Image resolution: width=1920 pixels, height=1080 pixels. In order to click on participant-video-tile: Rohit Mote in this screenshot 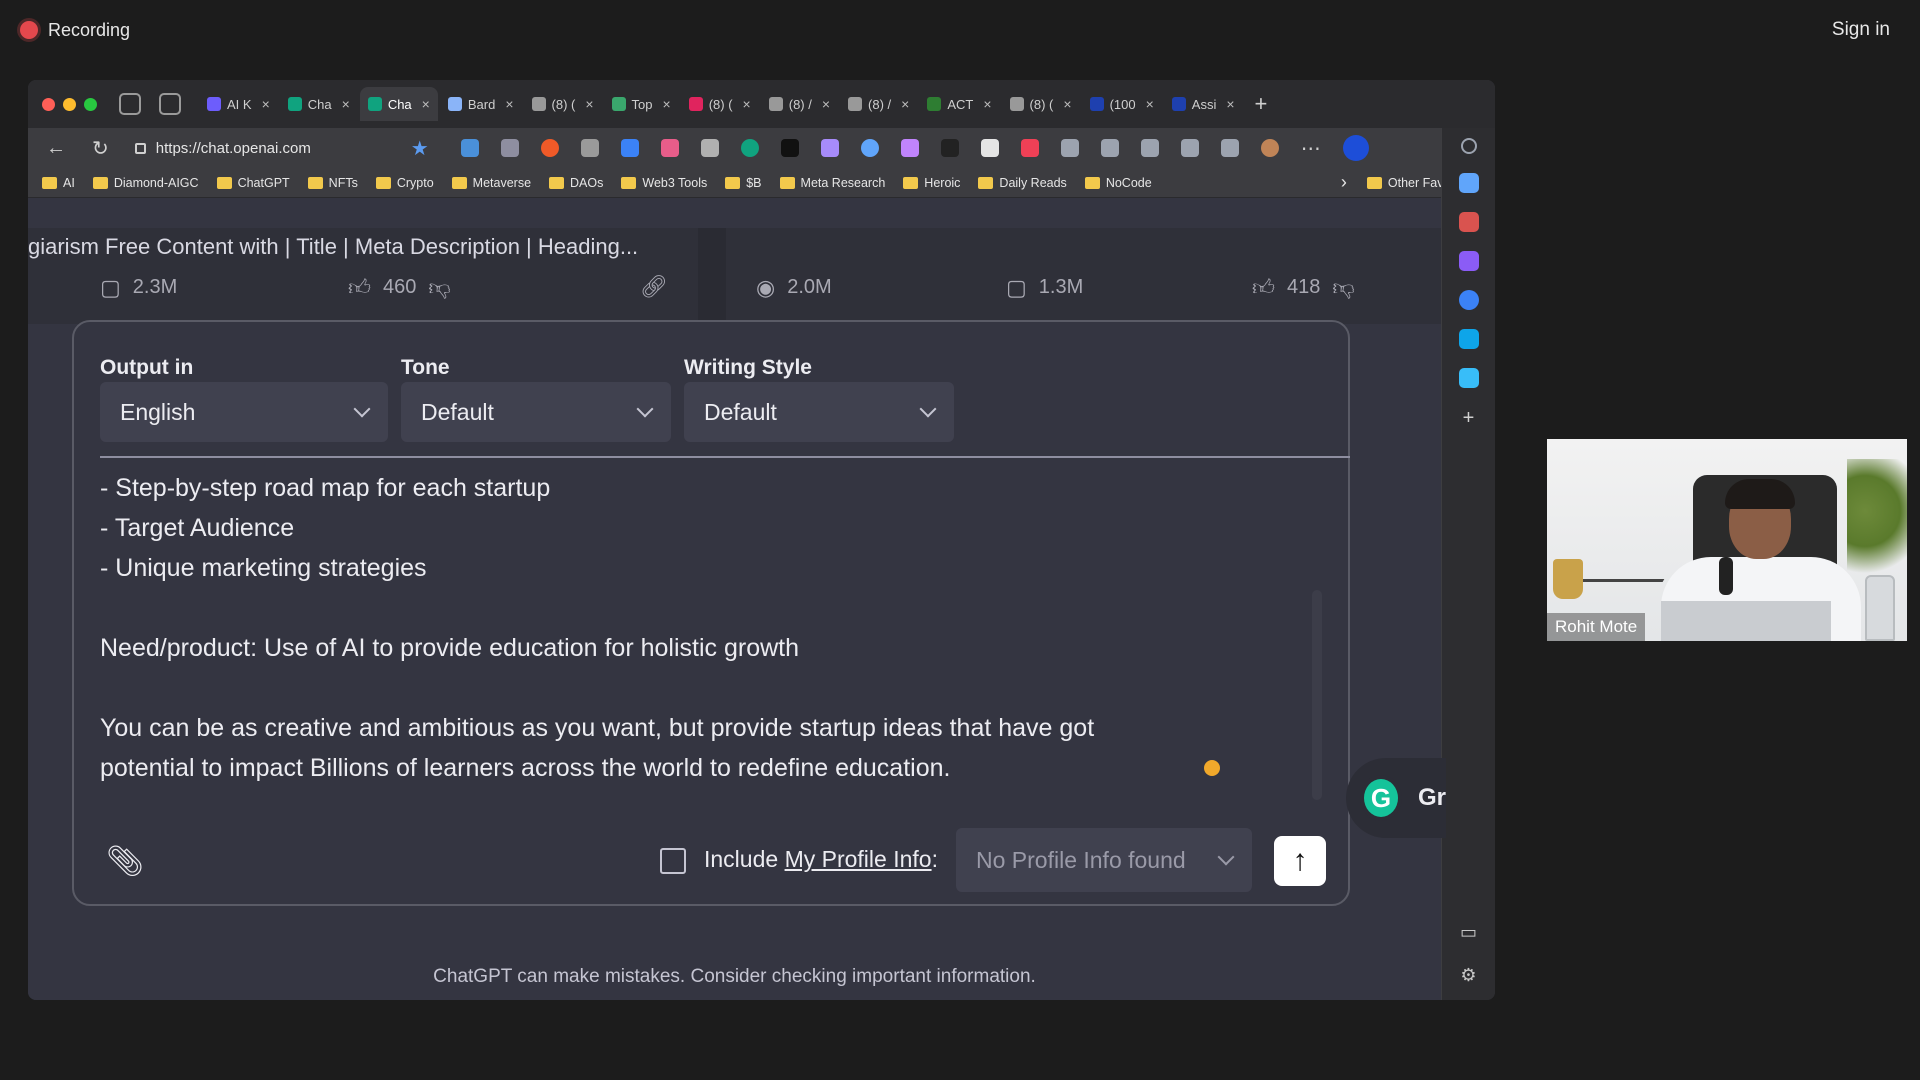, I will do `click(1727, 540)`.